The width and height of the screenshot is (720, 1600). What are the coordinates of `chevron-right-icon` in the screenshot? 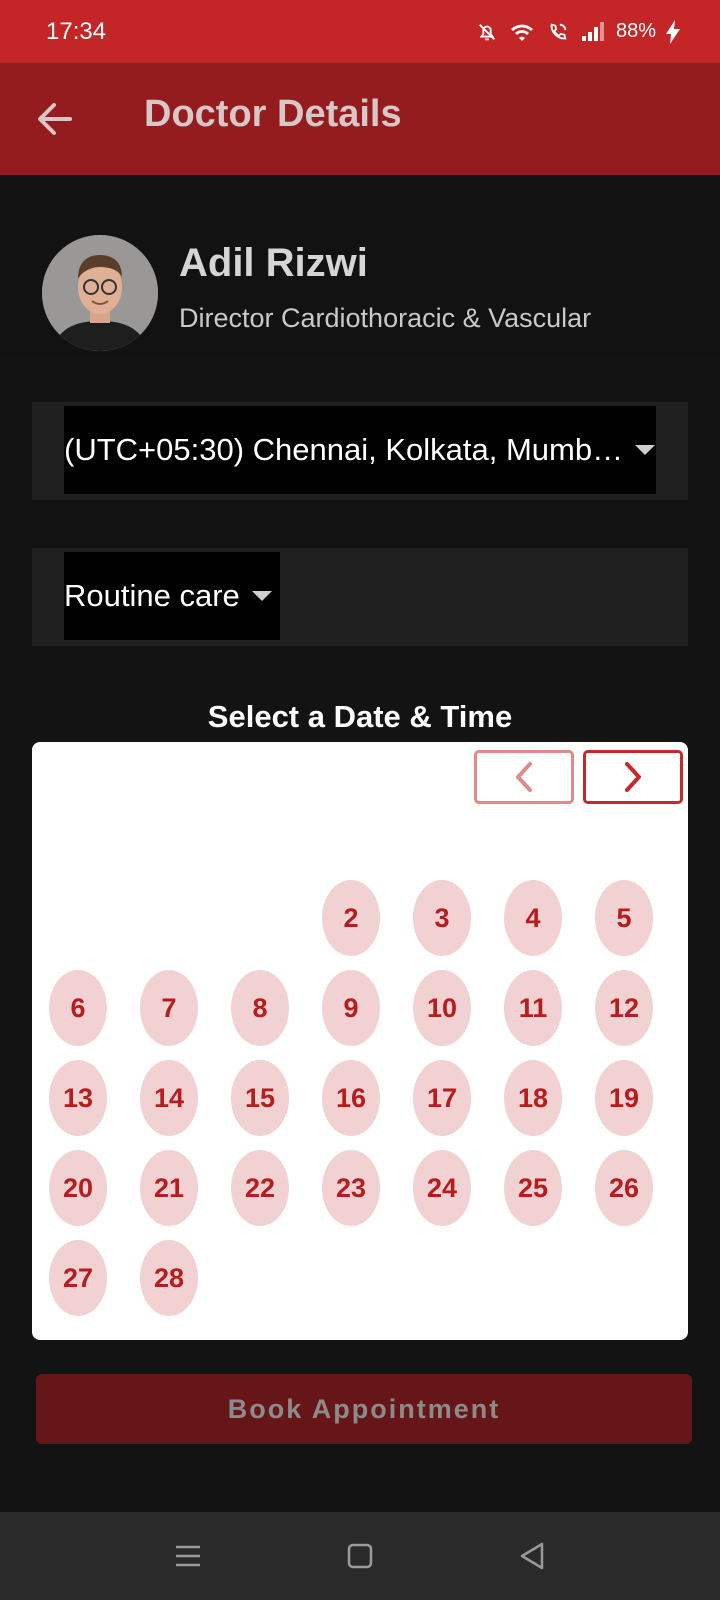 It's located at (633, 777).